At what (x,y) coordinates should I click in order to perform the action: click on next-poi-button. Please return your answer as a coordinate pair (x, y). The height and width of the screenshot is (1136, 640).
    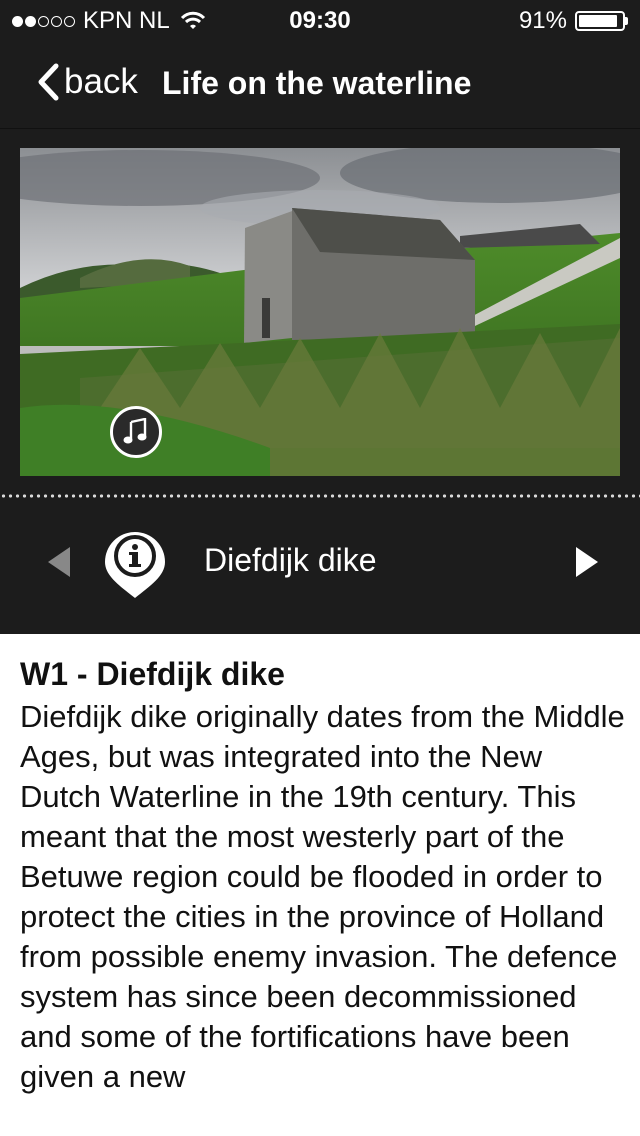
    Looking at the image, I should click on (587, 564).